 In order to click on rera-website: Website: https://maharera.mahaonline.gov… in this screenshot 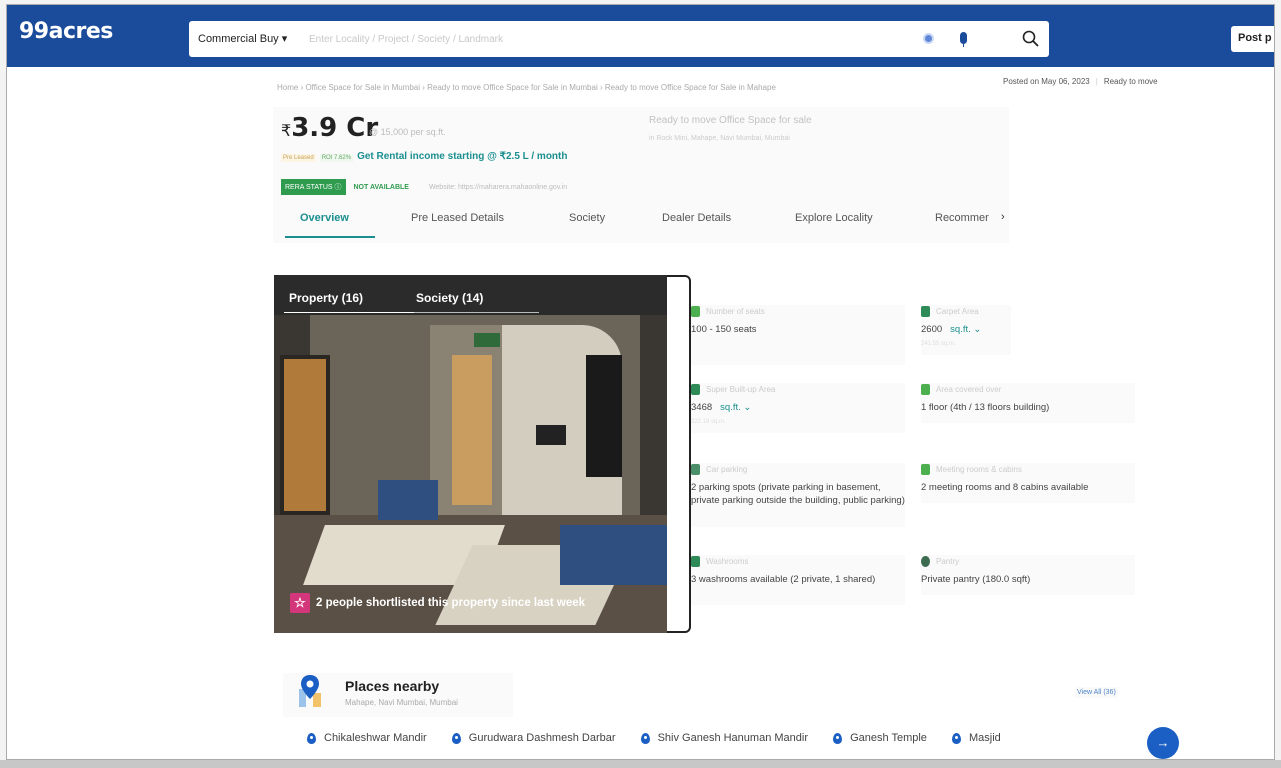, I will do `click(498, 187)`.